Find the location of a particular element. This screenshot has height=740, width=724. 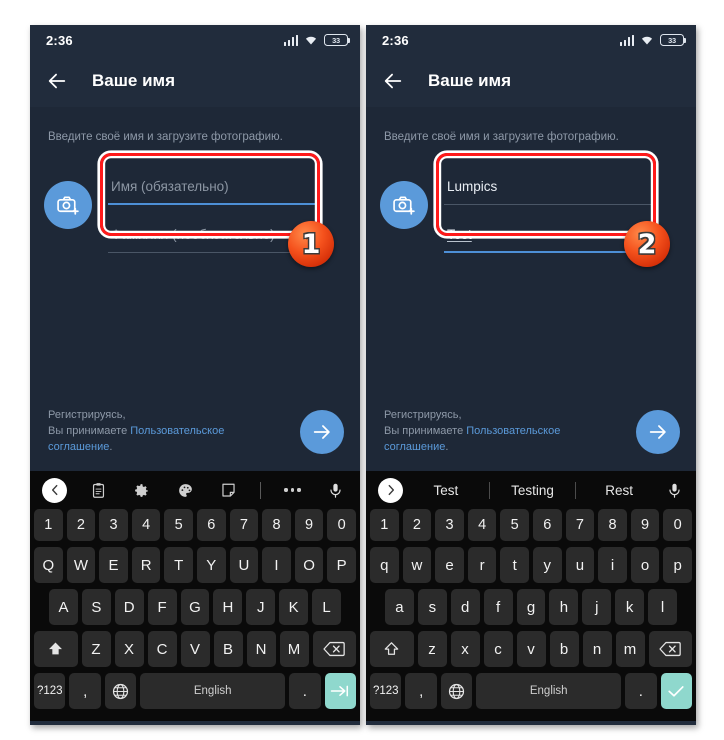

key-c: c is located at coordinates (498, 649).